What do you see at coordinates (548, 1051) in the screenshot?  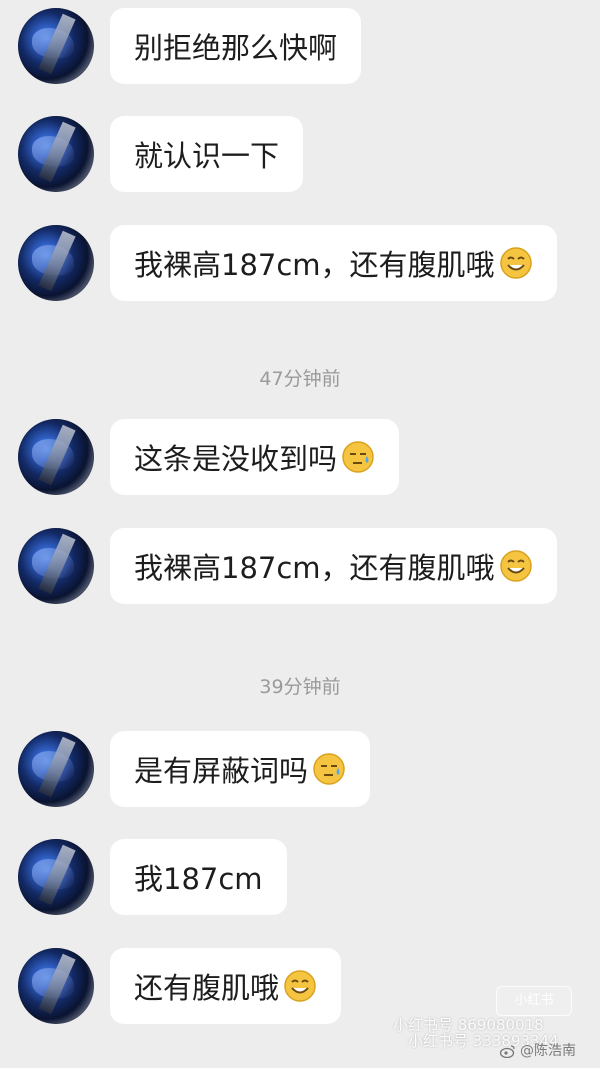 I see `weibo-handle: @陈浩南` at bounding box center [548, 1051].